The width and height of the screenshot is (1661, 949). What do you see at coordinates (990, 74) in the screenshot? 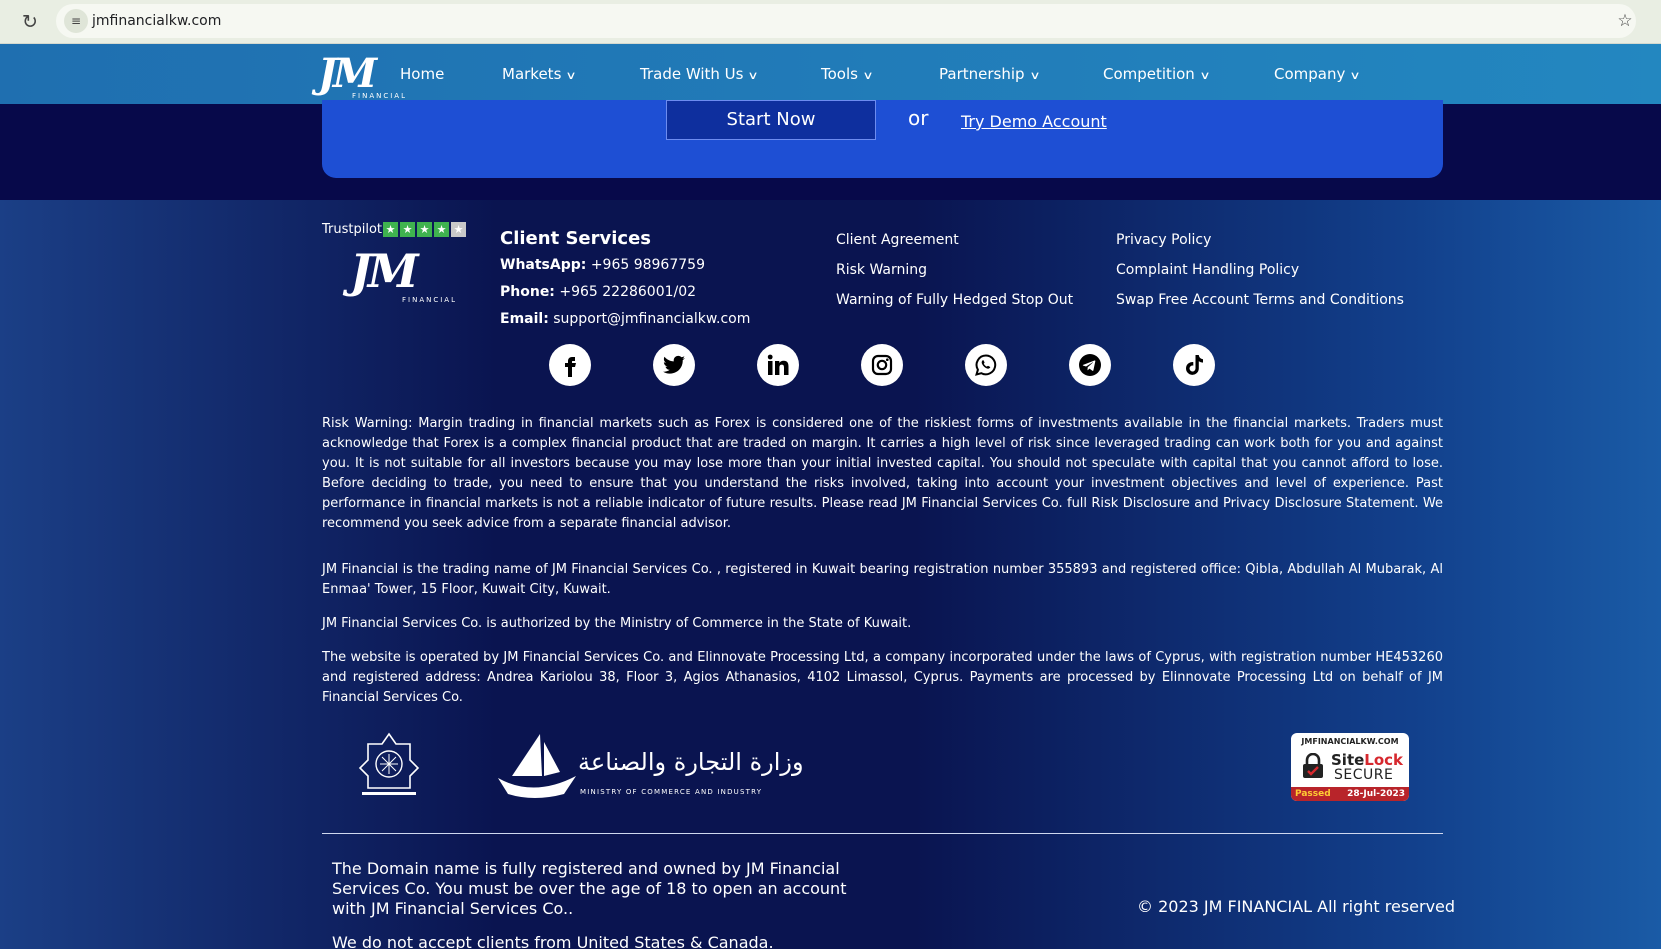
I see `nav-item-partnership: Partnership ∨` at bounding box center [990, 74].